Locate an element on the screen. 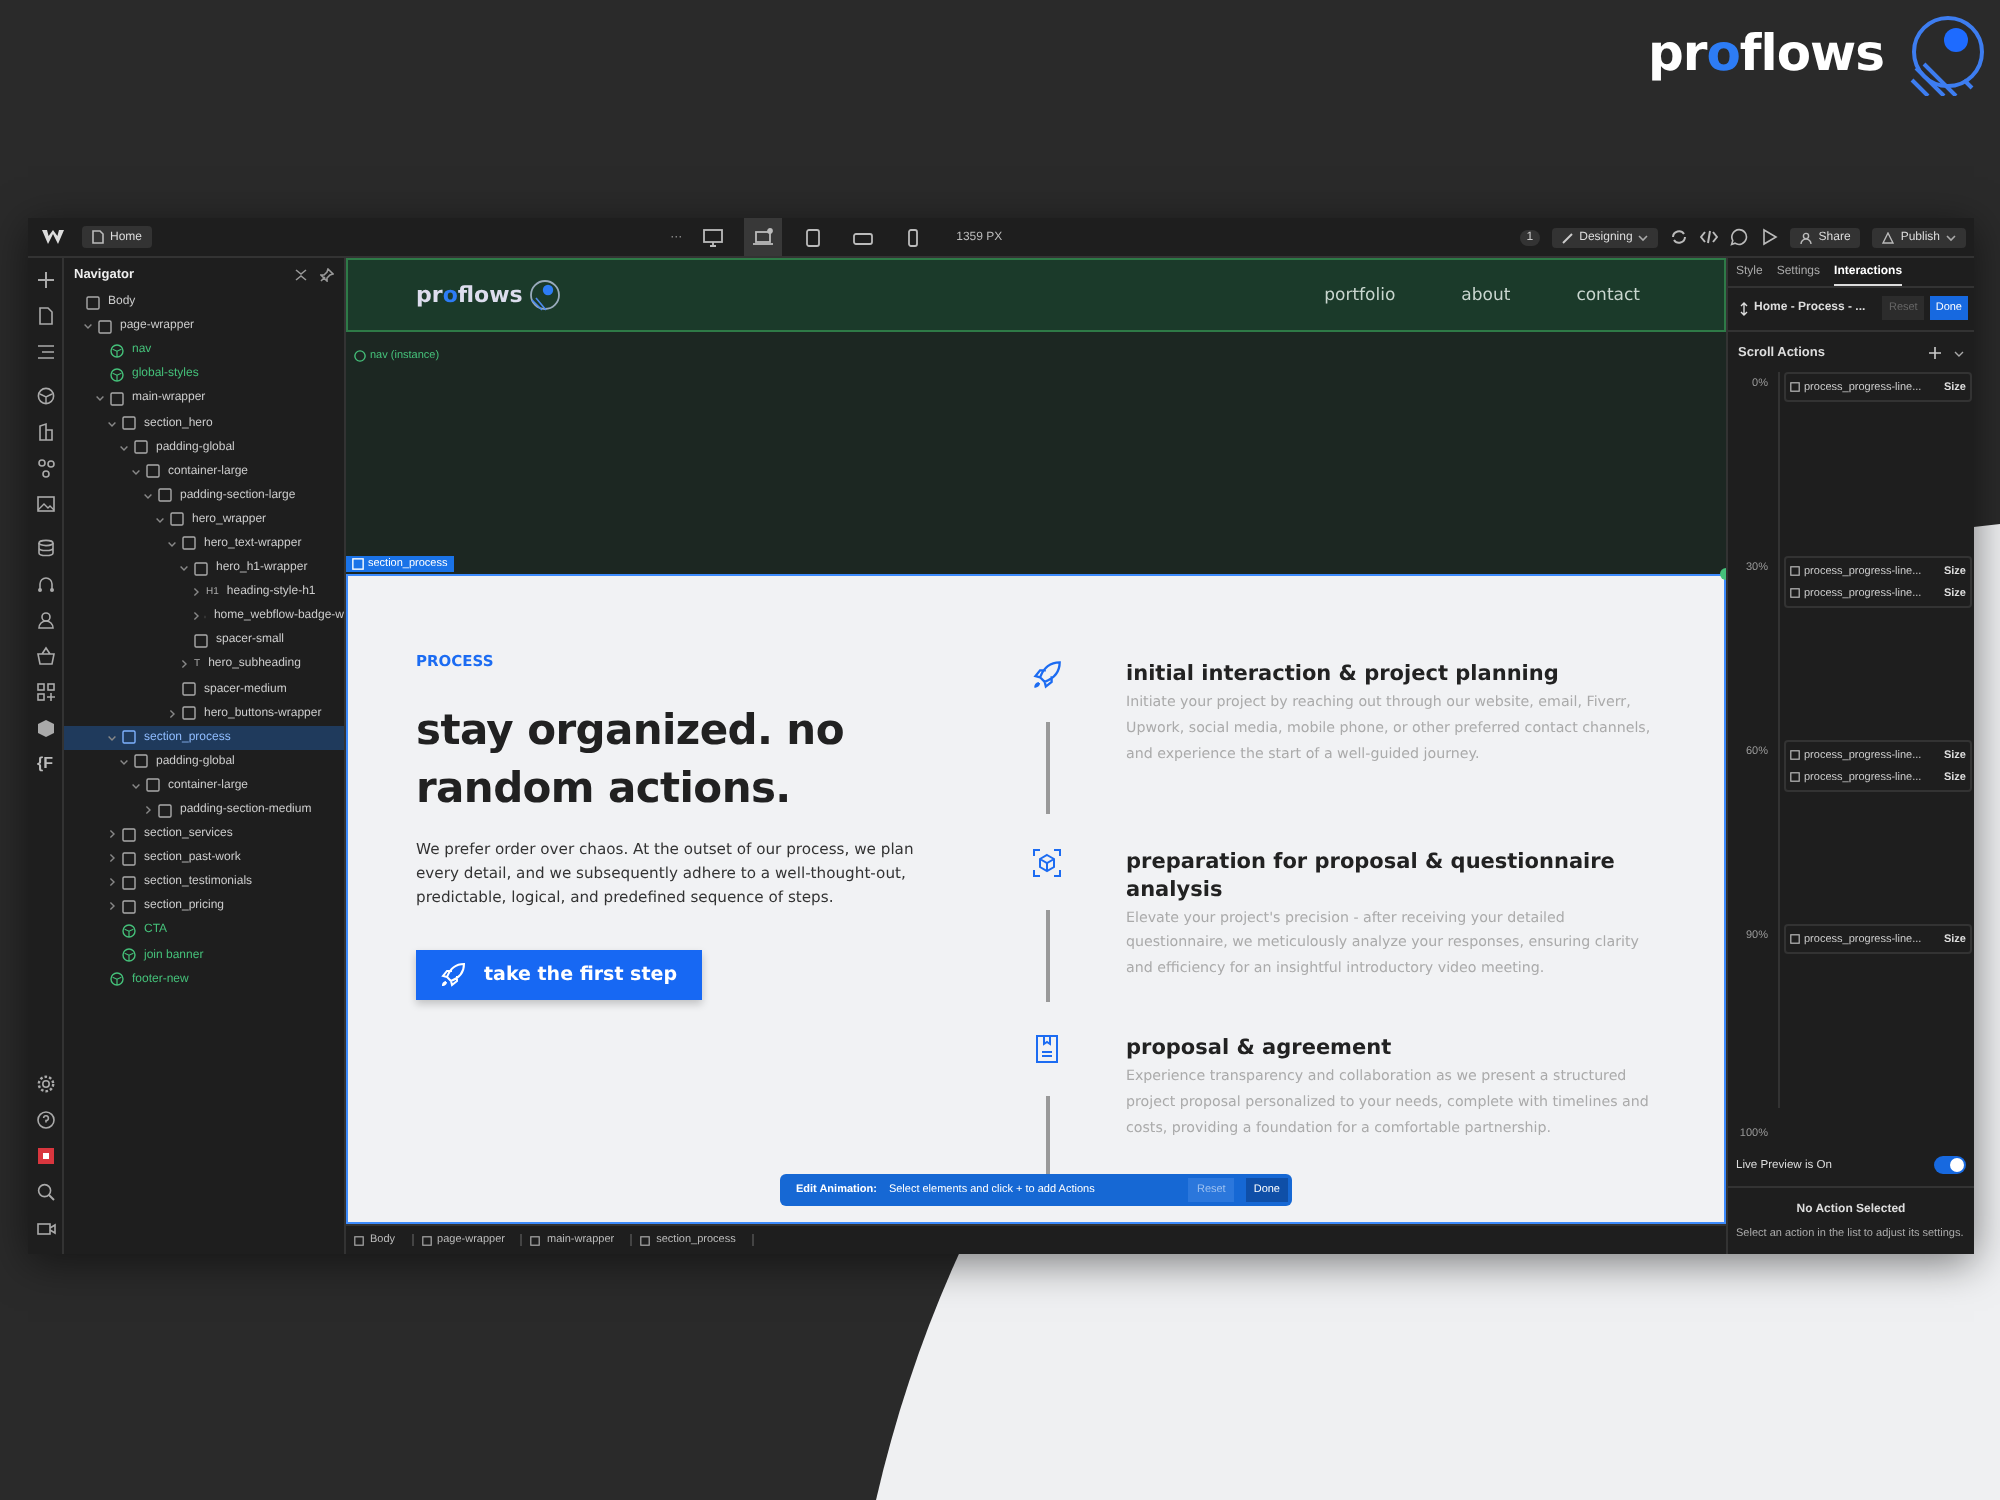 This screenshot has height=1500, width=2000. section-heading: stay organized. no random actions. is located at coordinates (631, 760).